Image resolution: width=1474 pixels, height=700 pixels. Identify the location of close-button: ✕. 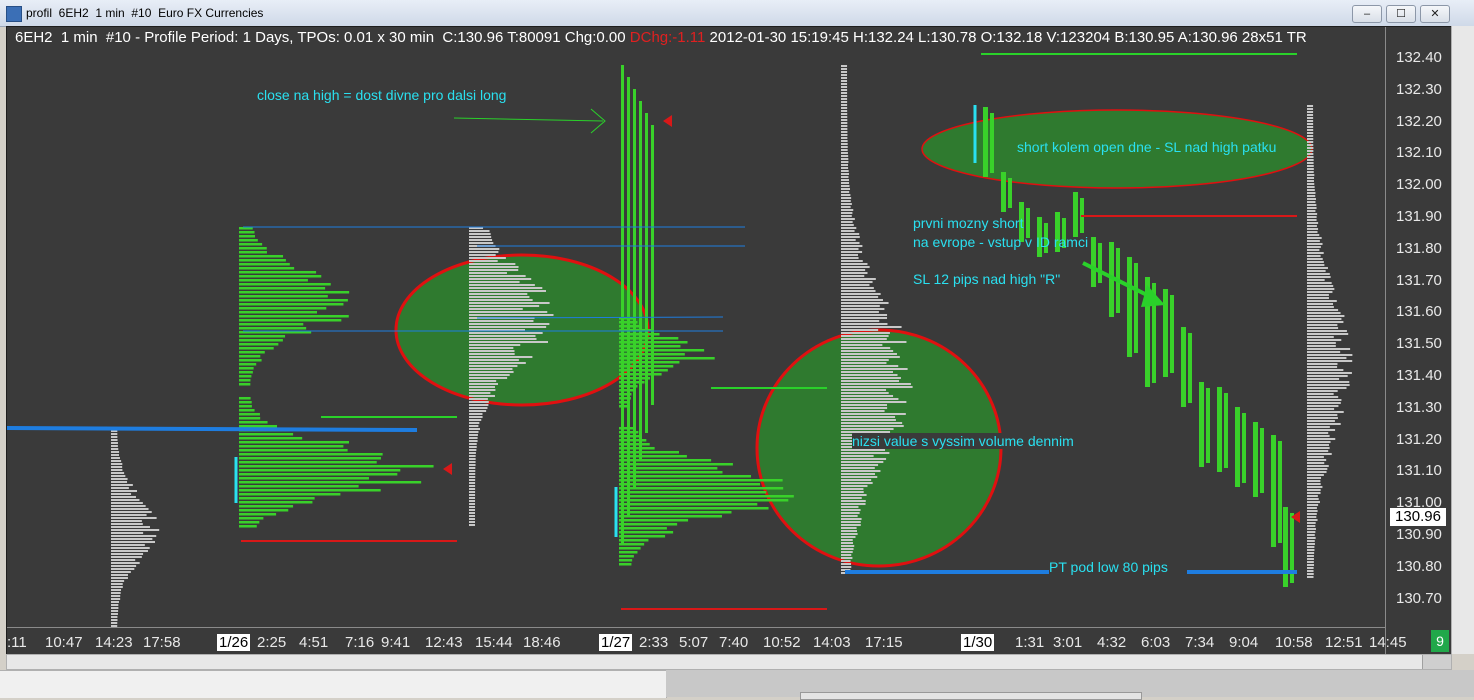
(1435, 14).